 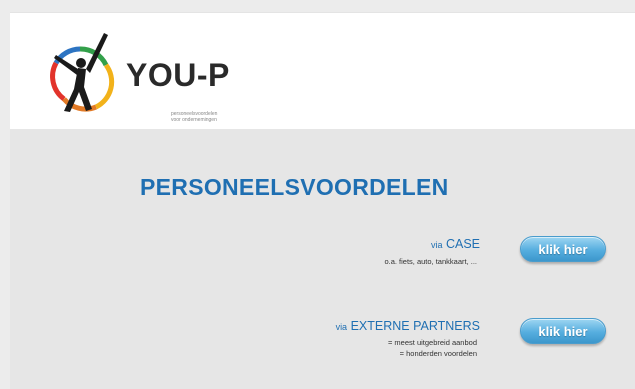 What do you see at coordinates (415, 326) in the screenshot?
I see `offer-name: EXTERNE PARTNERS` at bounding box center [415, 326].